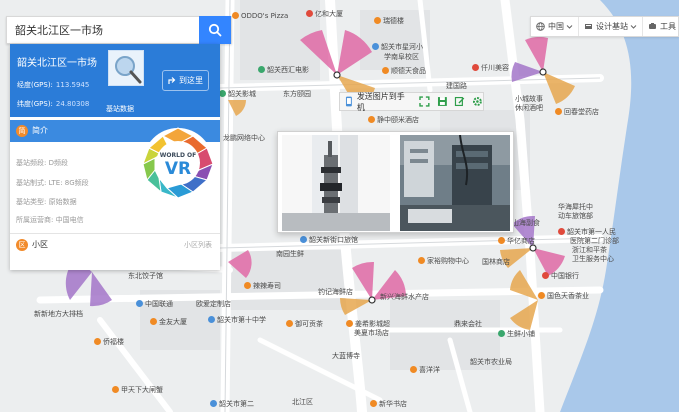 This screenshot has height=412, width=679. Describe the element at coordinates (237, 94) in the screenshot. I see `map-label: 韶关影城` at that location.